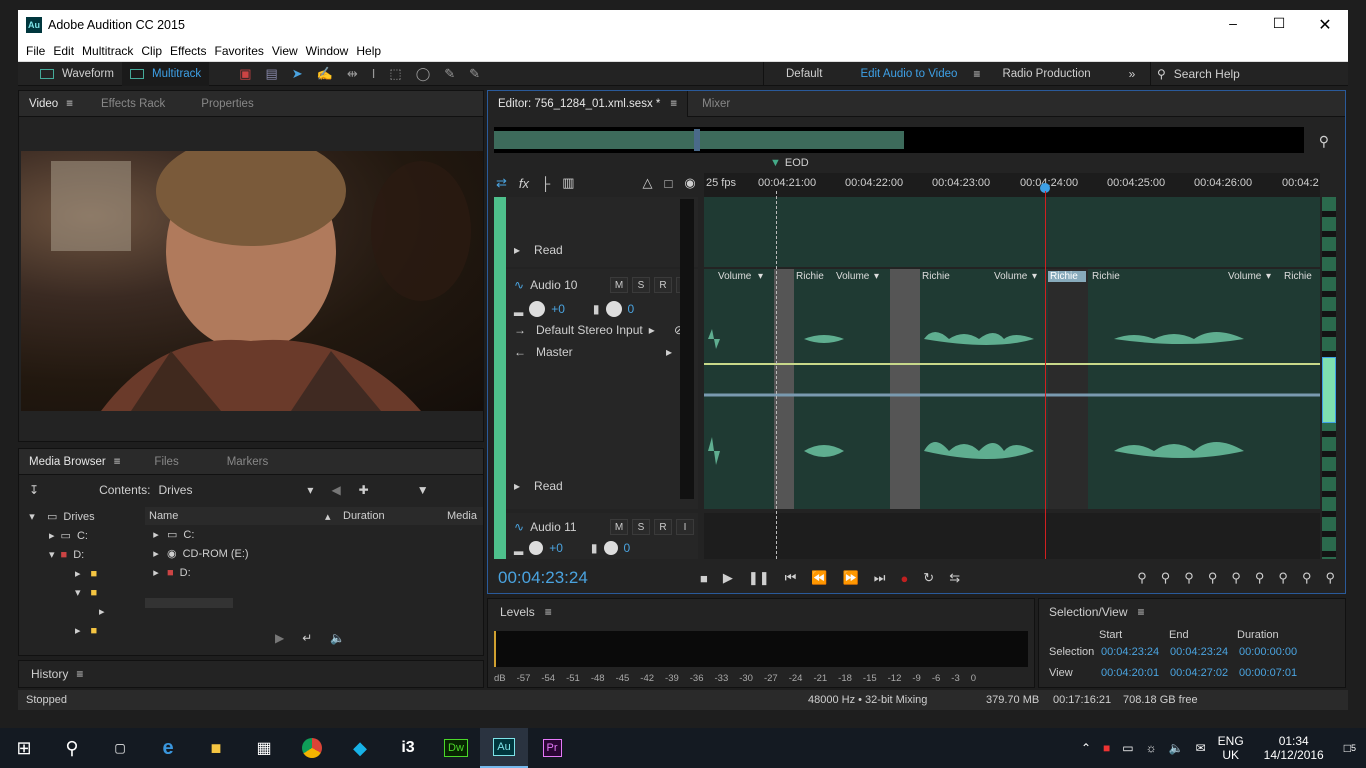 Image resolution: width=1366 pixels, height=768 pixels. I want to click on column-duration: Duration, so click(395, 516).